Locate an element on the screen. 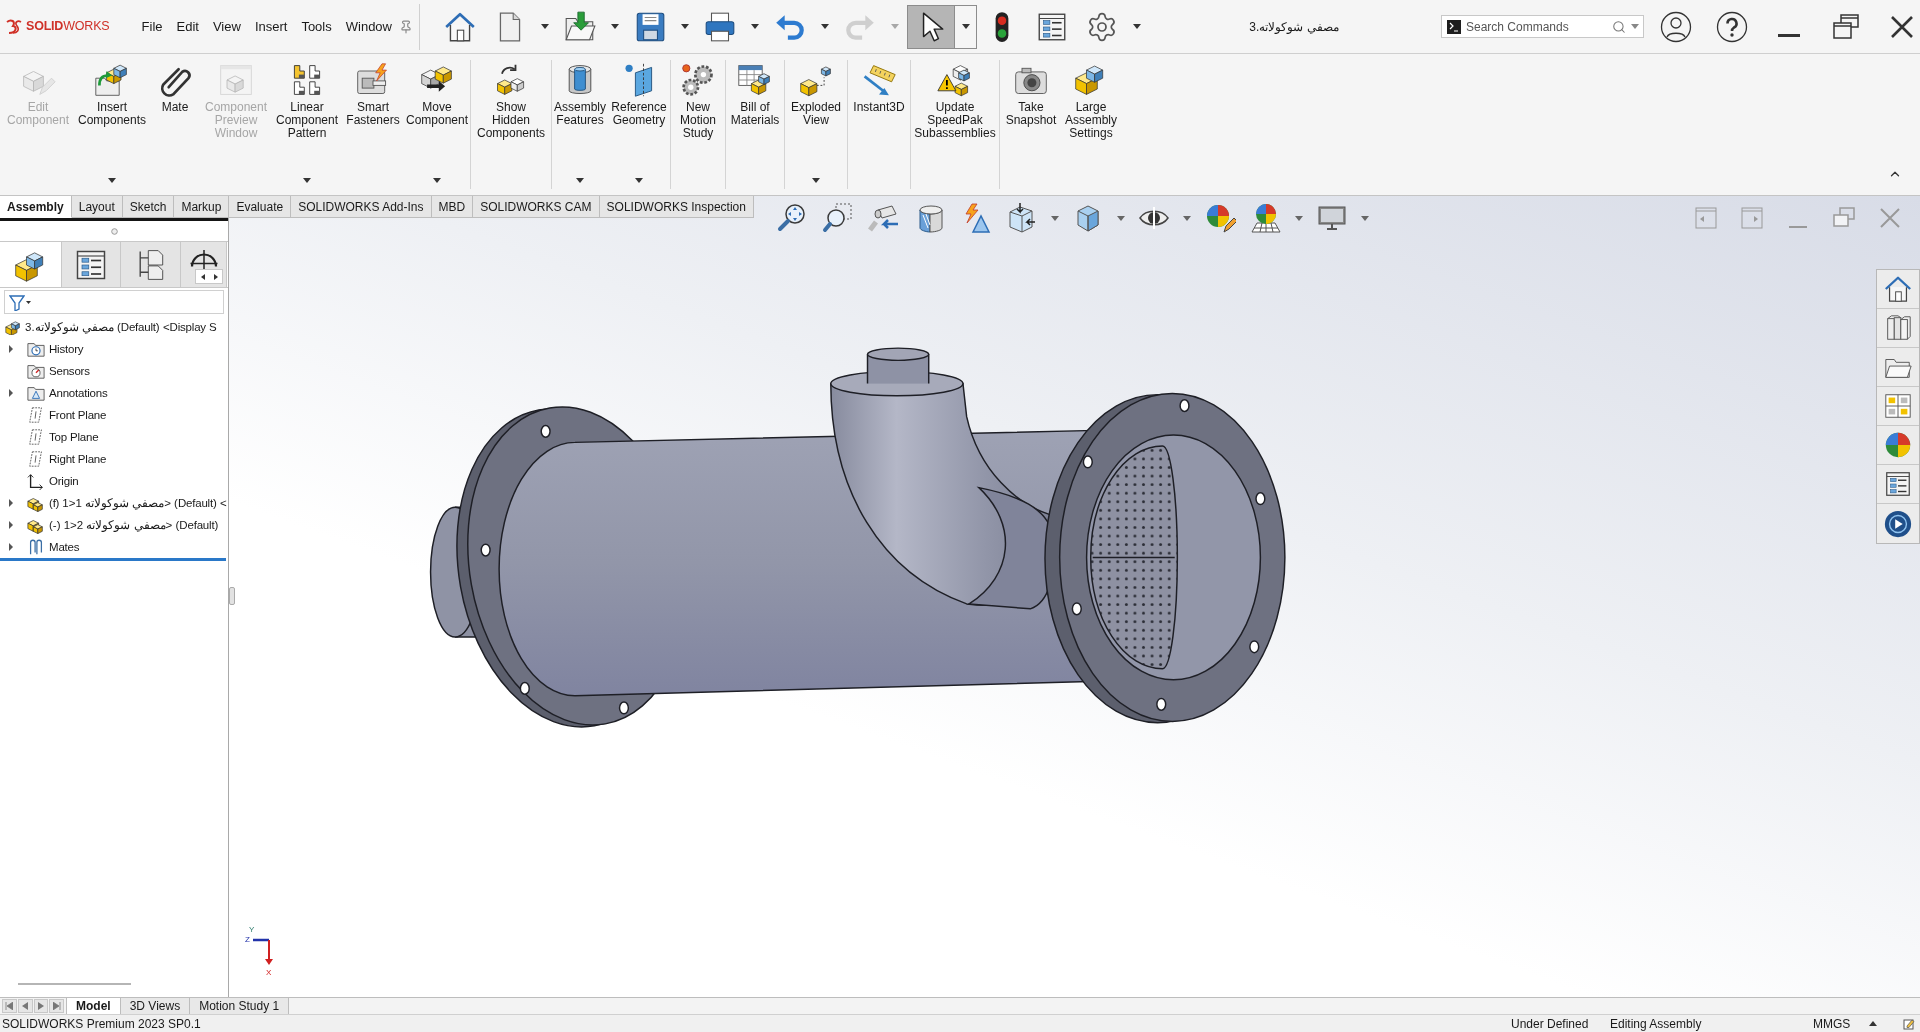  horizontal-scrollbar is located at coordinates (74, 984).